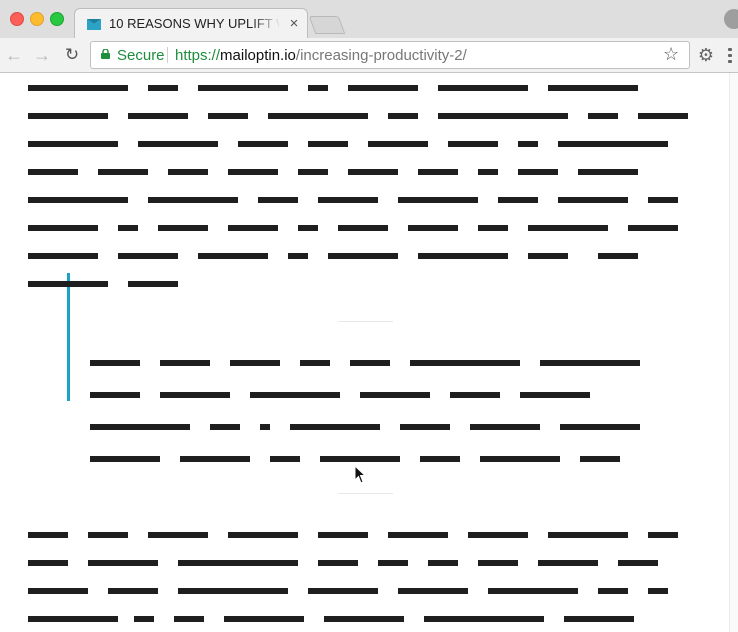  I want to click on url-scheme: https://, so click(198, 55).